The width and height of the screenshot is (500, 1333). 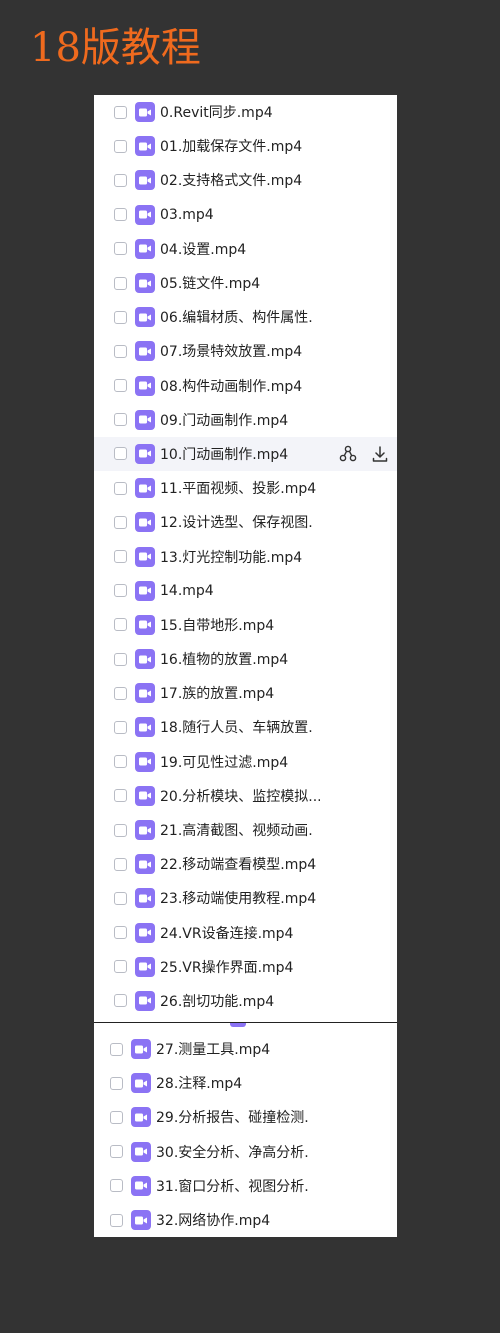 I want to click on file-name: 17.族的放置.mp4, so click(x=217, y=694).